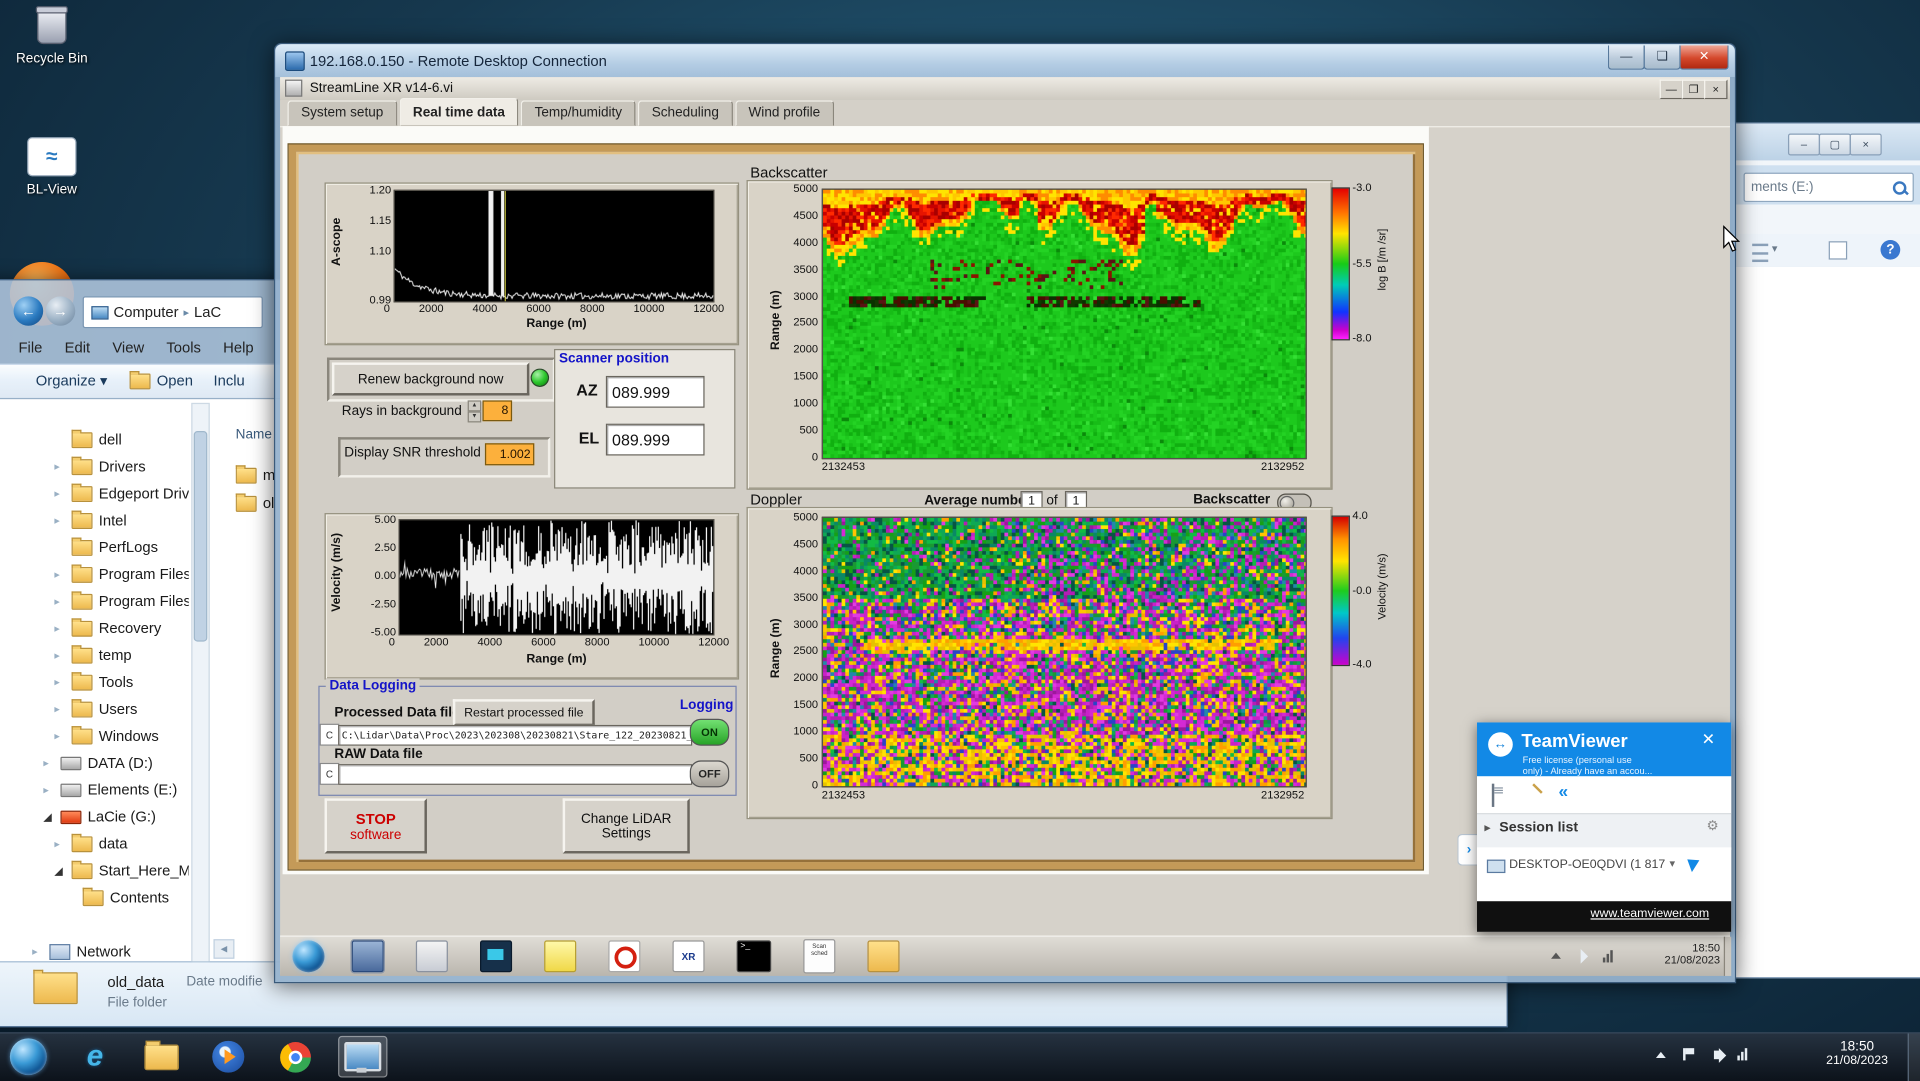 The width and height of the screenshot is (1920, 1081). I want to click on tree-item-program-files-x: ▸ Program Files (x, so click(121, 601).